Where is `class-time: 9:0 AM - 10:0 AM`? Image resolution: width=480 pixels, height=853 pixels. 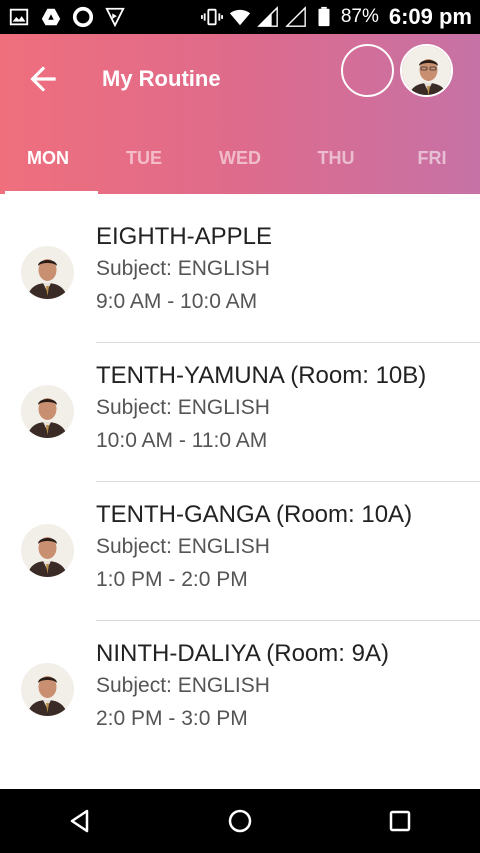 class-time: 9:0 AM - 10:0 AM is located at coordinates (177, 301).